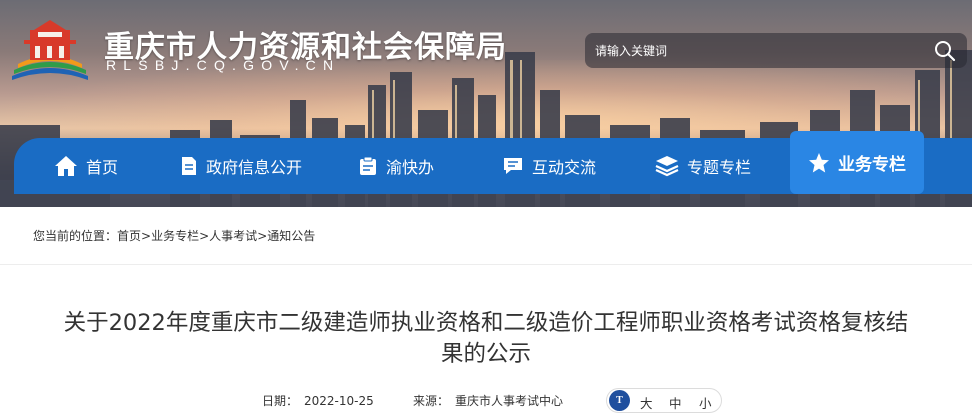  I want to click on chat-icon, so click(513, 166).